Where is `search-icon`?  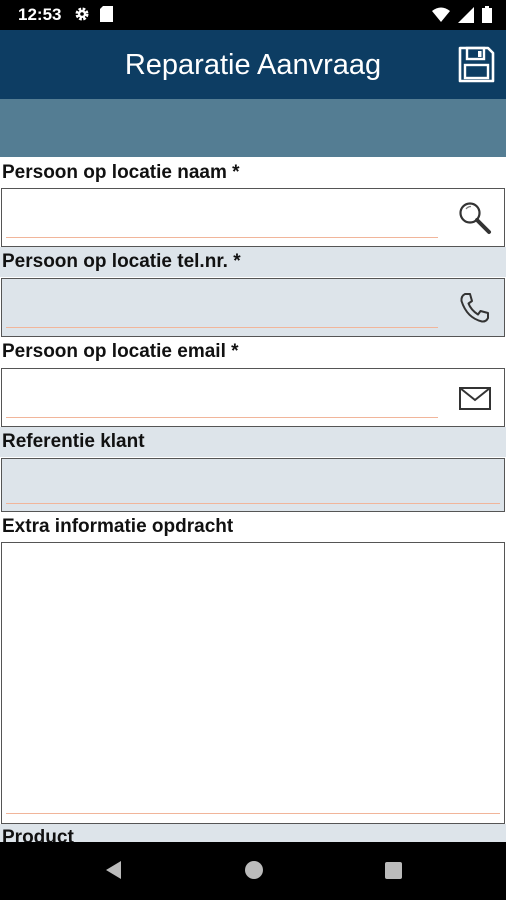
search-icon is located at coordinates (475, 218).